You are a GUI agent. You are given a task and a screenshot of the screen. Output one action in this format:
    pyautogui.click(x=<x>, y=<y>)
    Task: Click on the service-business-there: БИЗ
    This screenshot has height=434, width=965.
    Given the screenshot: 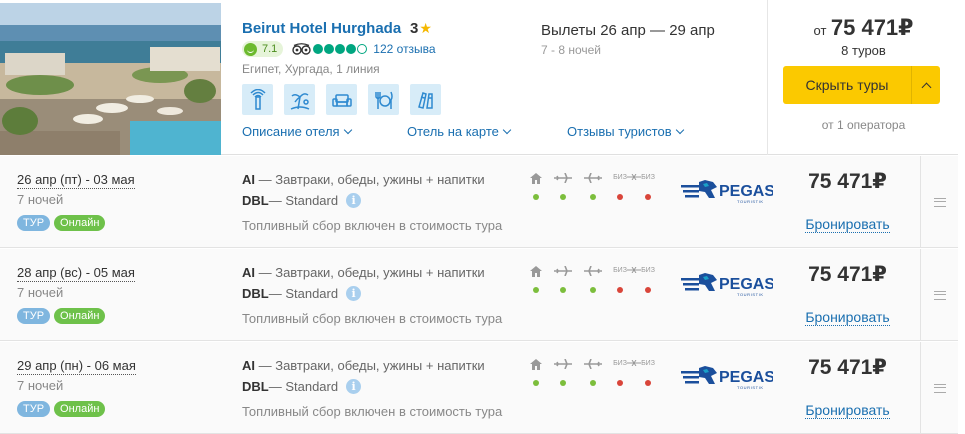 What is the action you would take?
    pyautogui.click(x=622, y=371)
    